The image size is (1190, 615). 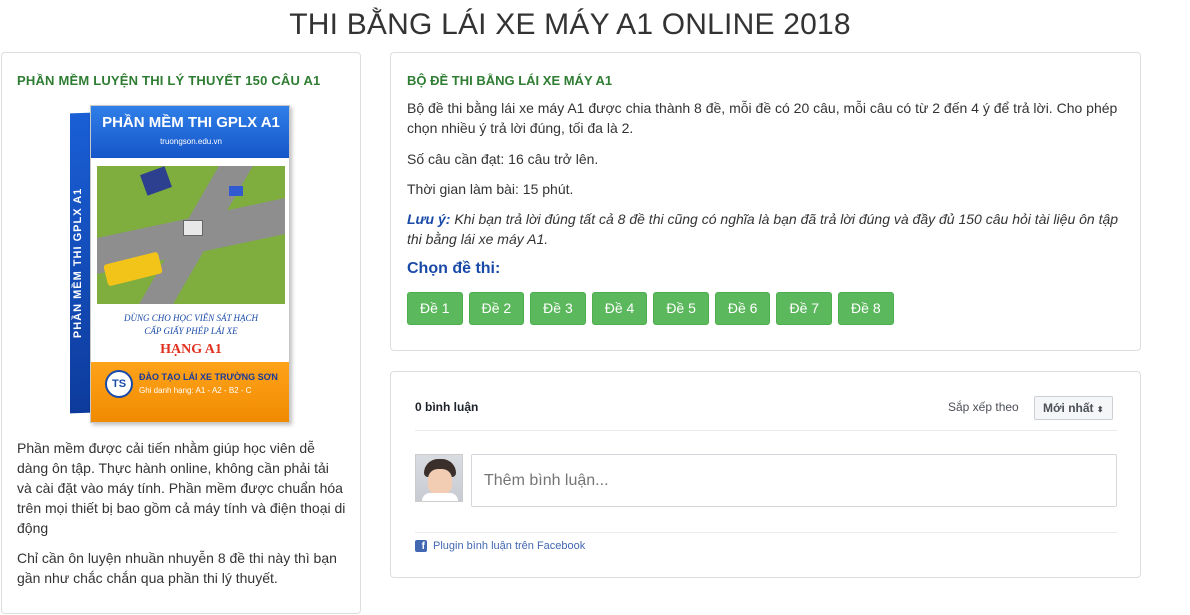 I want to click on exam-button-group: Đề 1 Đề 2 Đề 3 Đề 4 Đề 5 Đề 6 Đề 7 Đề 8, so click(x=653, y=308).